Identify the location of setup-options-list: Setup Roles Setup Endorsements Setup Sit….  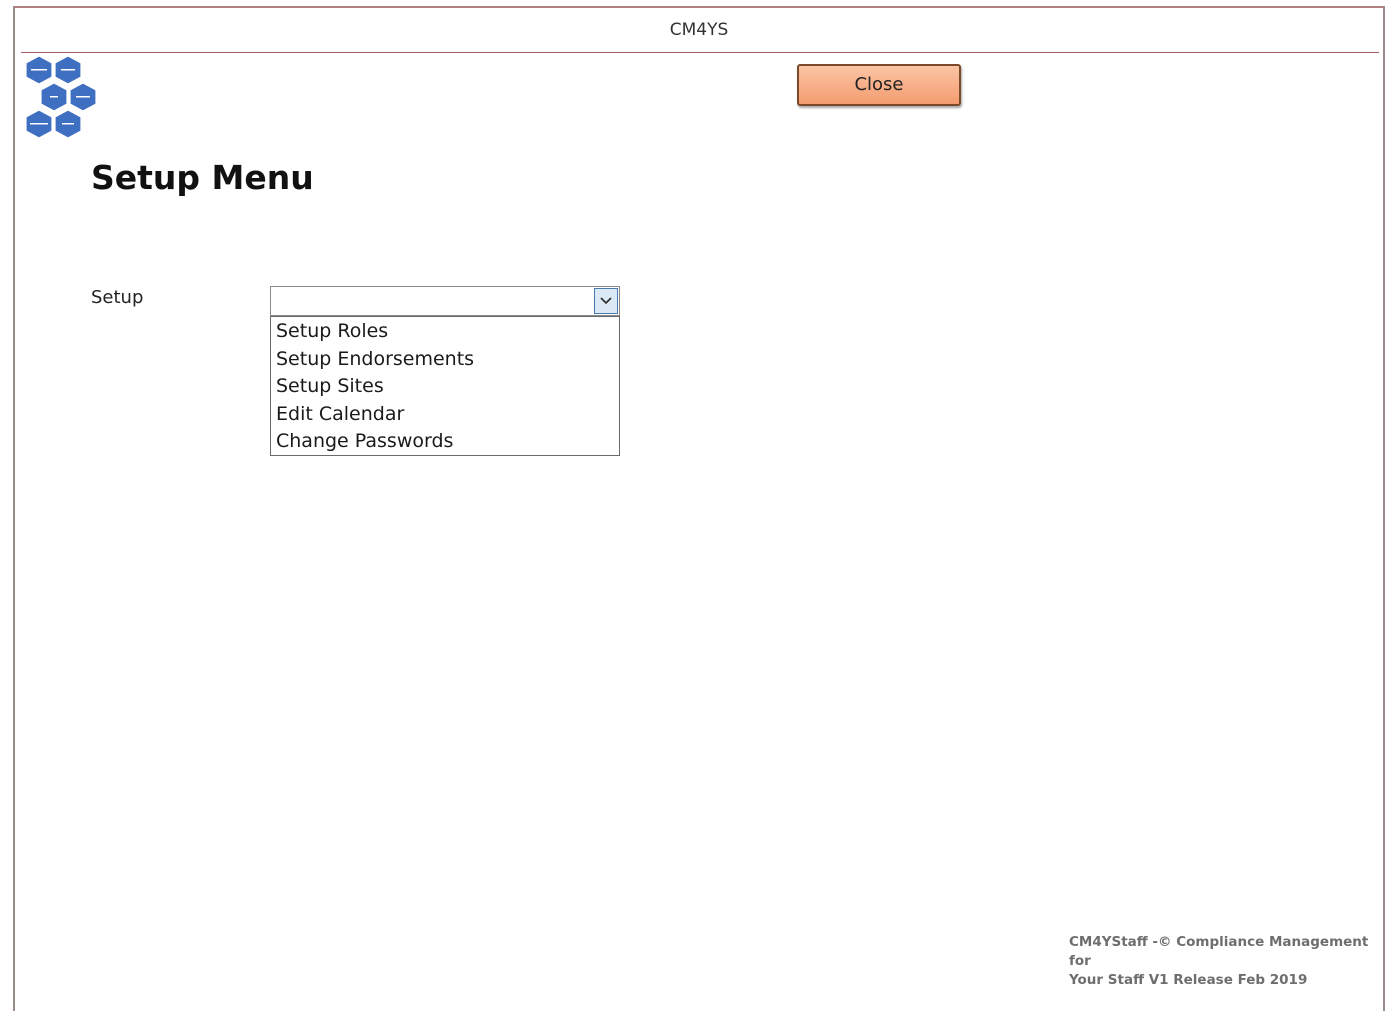
(445, 386).